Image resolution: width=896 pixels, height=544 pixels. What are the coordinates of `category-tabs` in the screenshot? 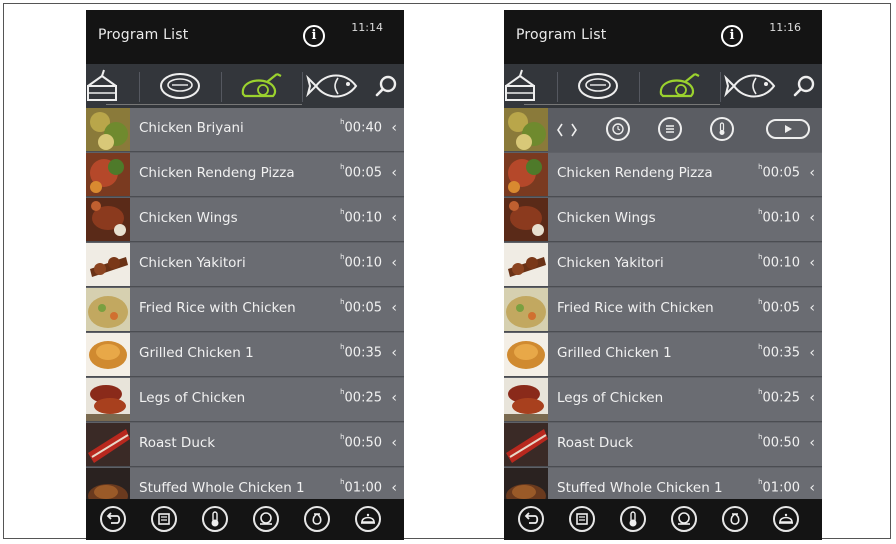 It's located at (663, 86).